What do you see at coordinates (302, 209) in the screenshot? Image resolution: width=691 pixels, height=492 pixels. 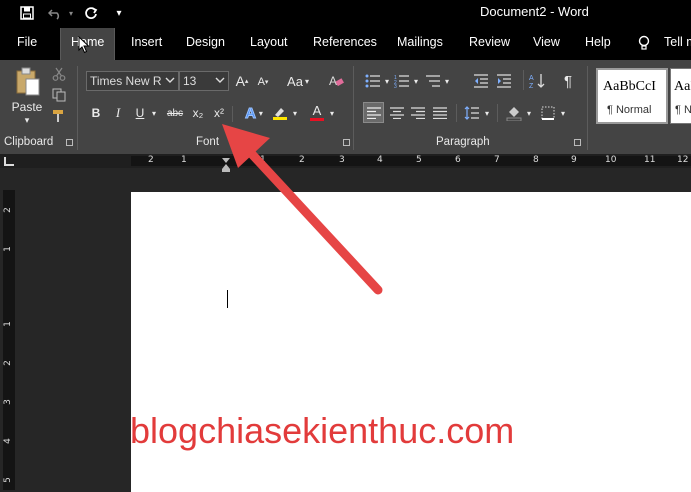 I see `red-arrow-icon` at bounding box center [302, 209].